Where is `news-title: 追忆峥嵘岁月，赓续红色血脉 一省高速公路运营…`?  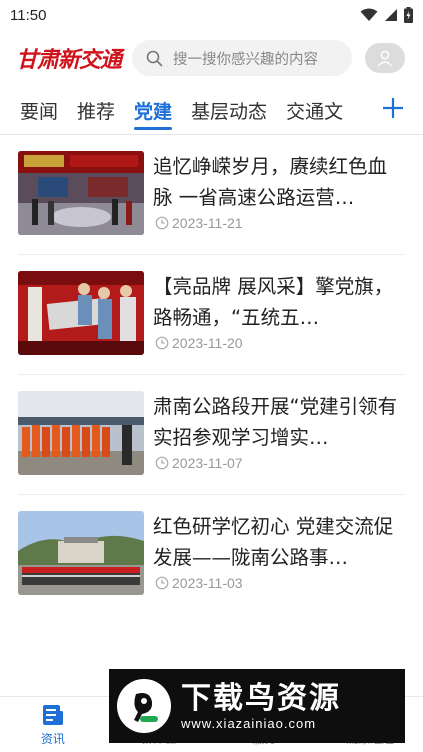 news-title: 追忆峥嵘岁月，赓续红色血脉 一省高速公路运营… is located at coordinates (270, 182).